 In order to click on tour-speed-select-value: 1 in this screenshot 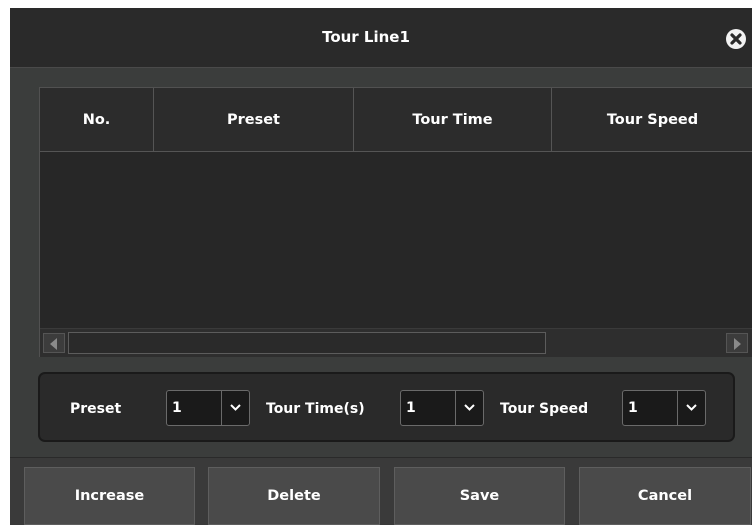, I will do `click(633, 408)`.